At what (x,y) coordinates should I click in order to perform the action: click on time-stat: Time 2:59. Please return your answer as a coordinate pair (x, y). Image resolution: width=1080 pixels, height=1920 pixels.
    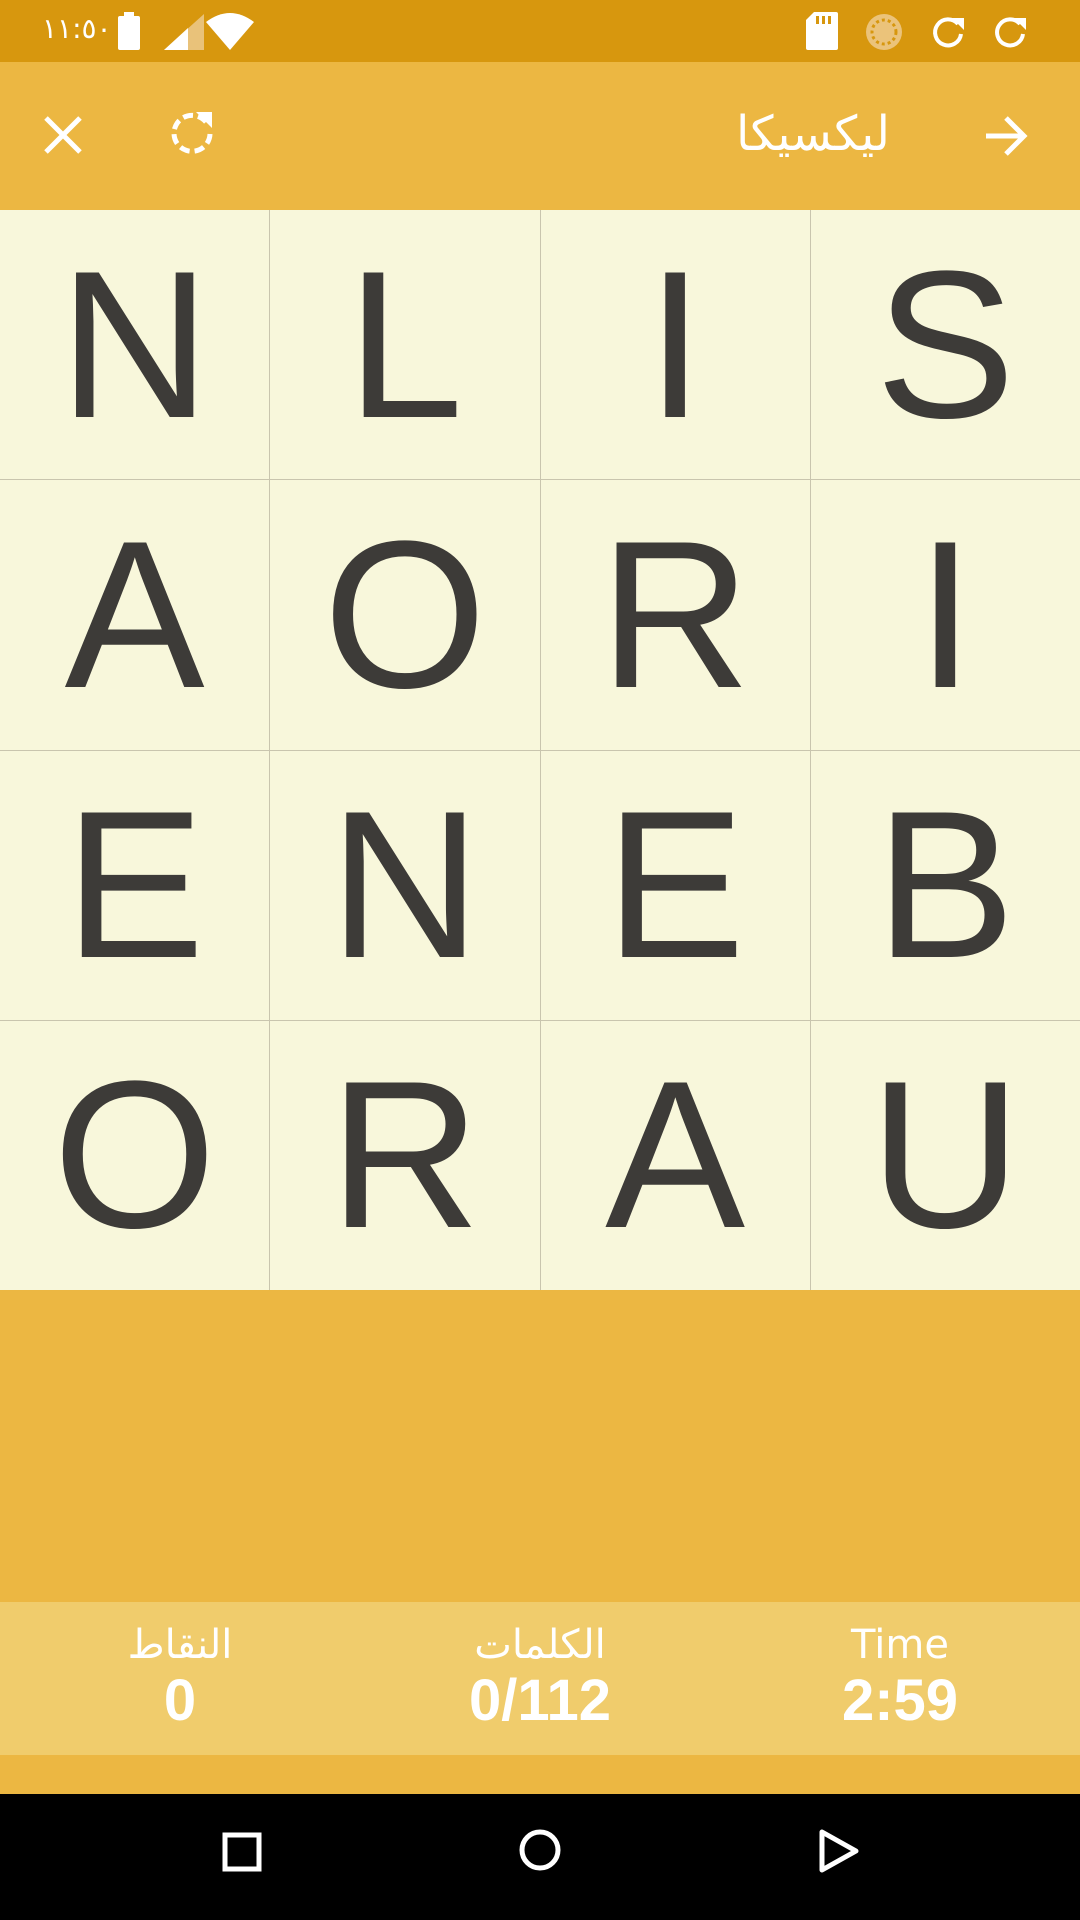
    Looking at the image, I should click on (900, 1676).